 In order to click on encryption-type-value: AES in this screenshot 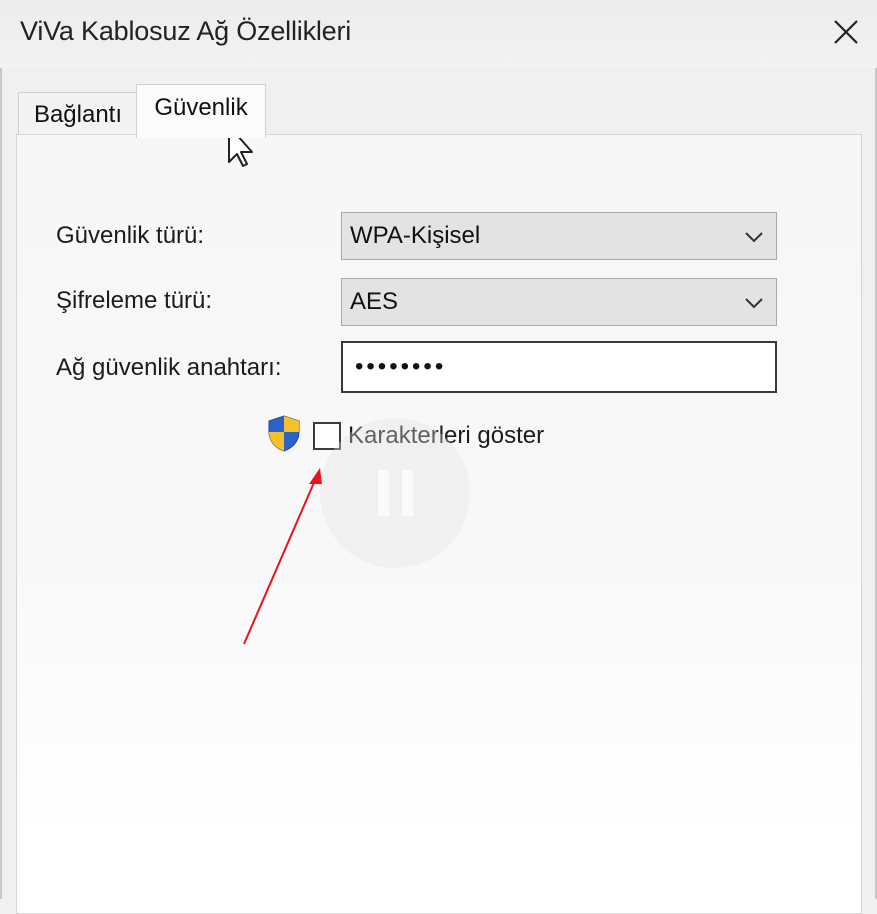, I will do `click(374, 301)`.